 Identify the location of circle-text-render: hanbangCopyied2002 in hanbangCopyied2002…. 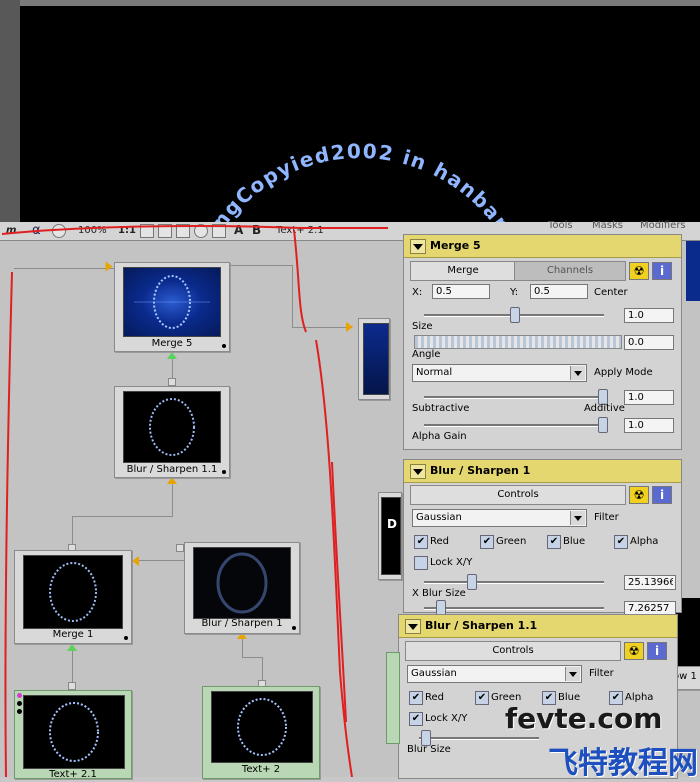
(361, 180).